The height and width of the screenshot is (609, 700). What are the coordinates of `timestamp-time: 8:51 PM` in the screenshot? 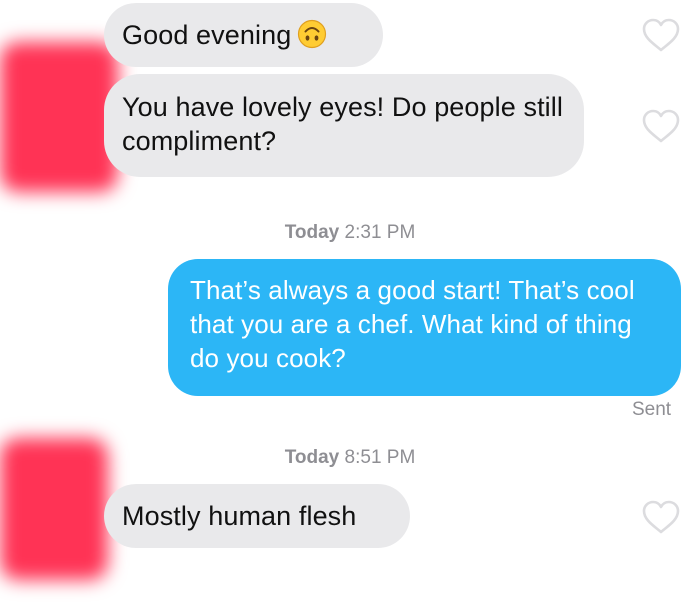 It's located at (380, 457).